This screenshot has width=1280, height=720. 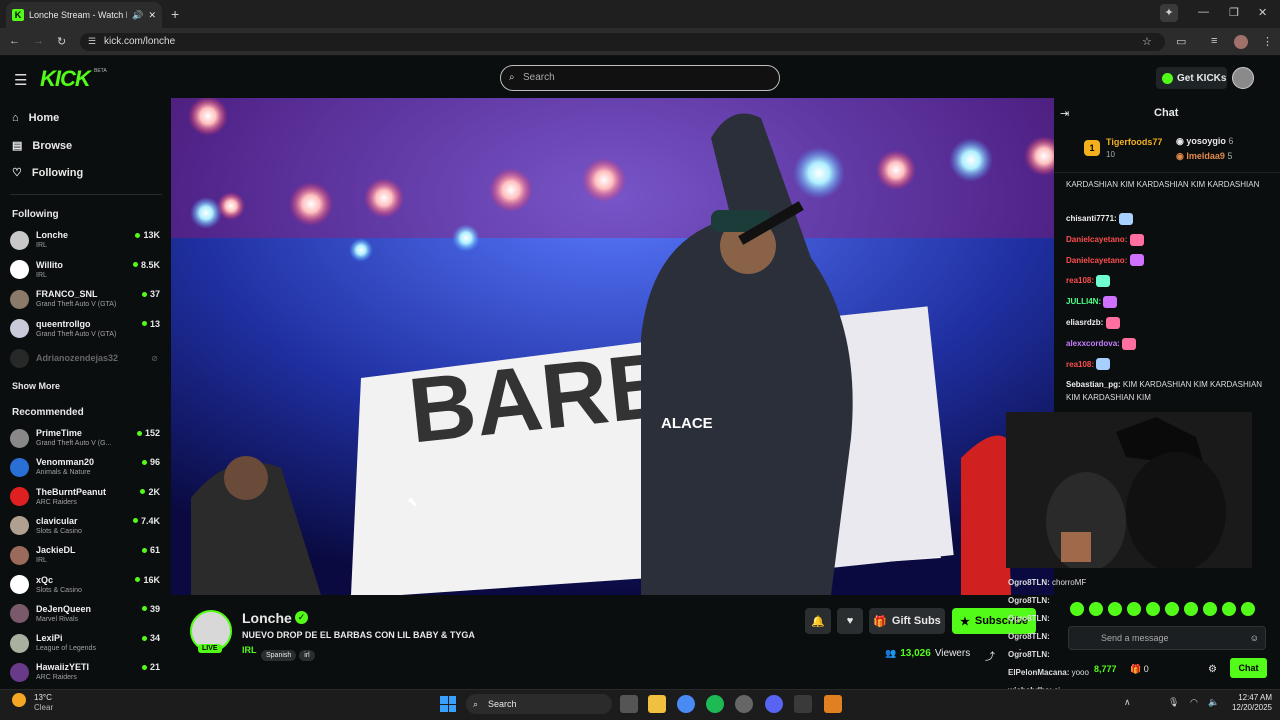 What do you see at coordinates (279, 655) in the screenshot?
I see `tag-spanish: Spanish` at bounding box center [279, 655].